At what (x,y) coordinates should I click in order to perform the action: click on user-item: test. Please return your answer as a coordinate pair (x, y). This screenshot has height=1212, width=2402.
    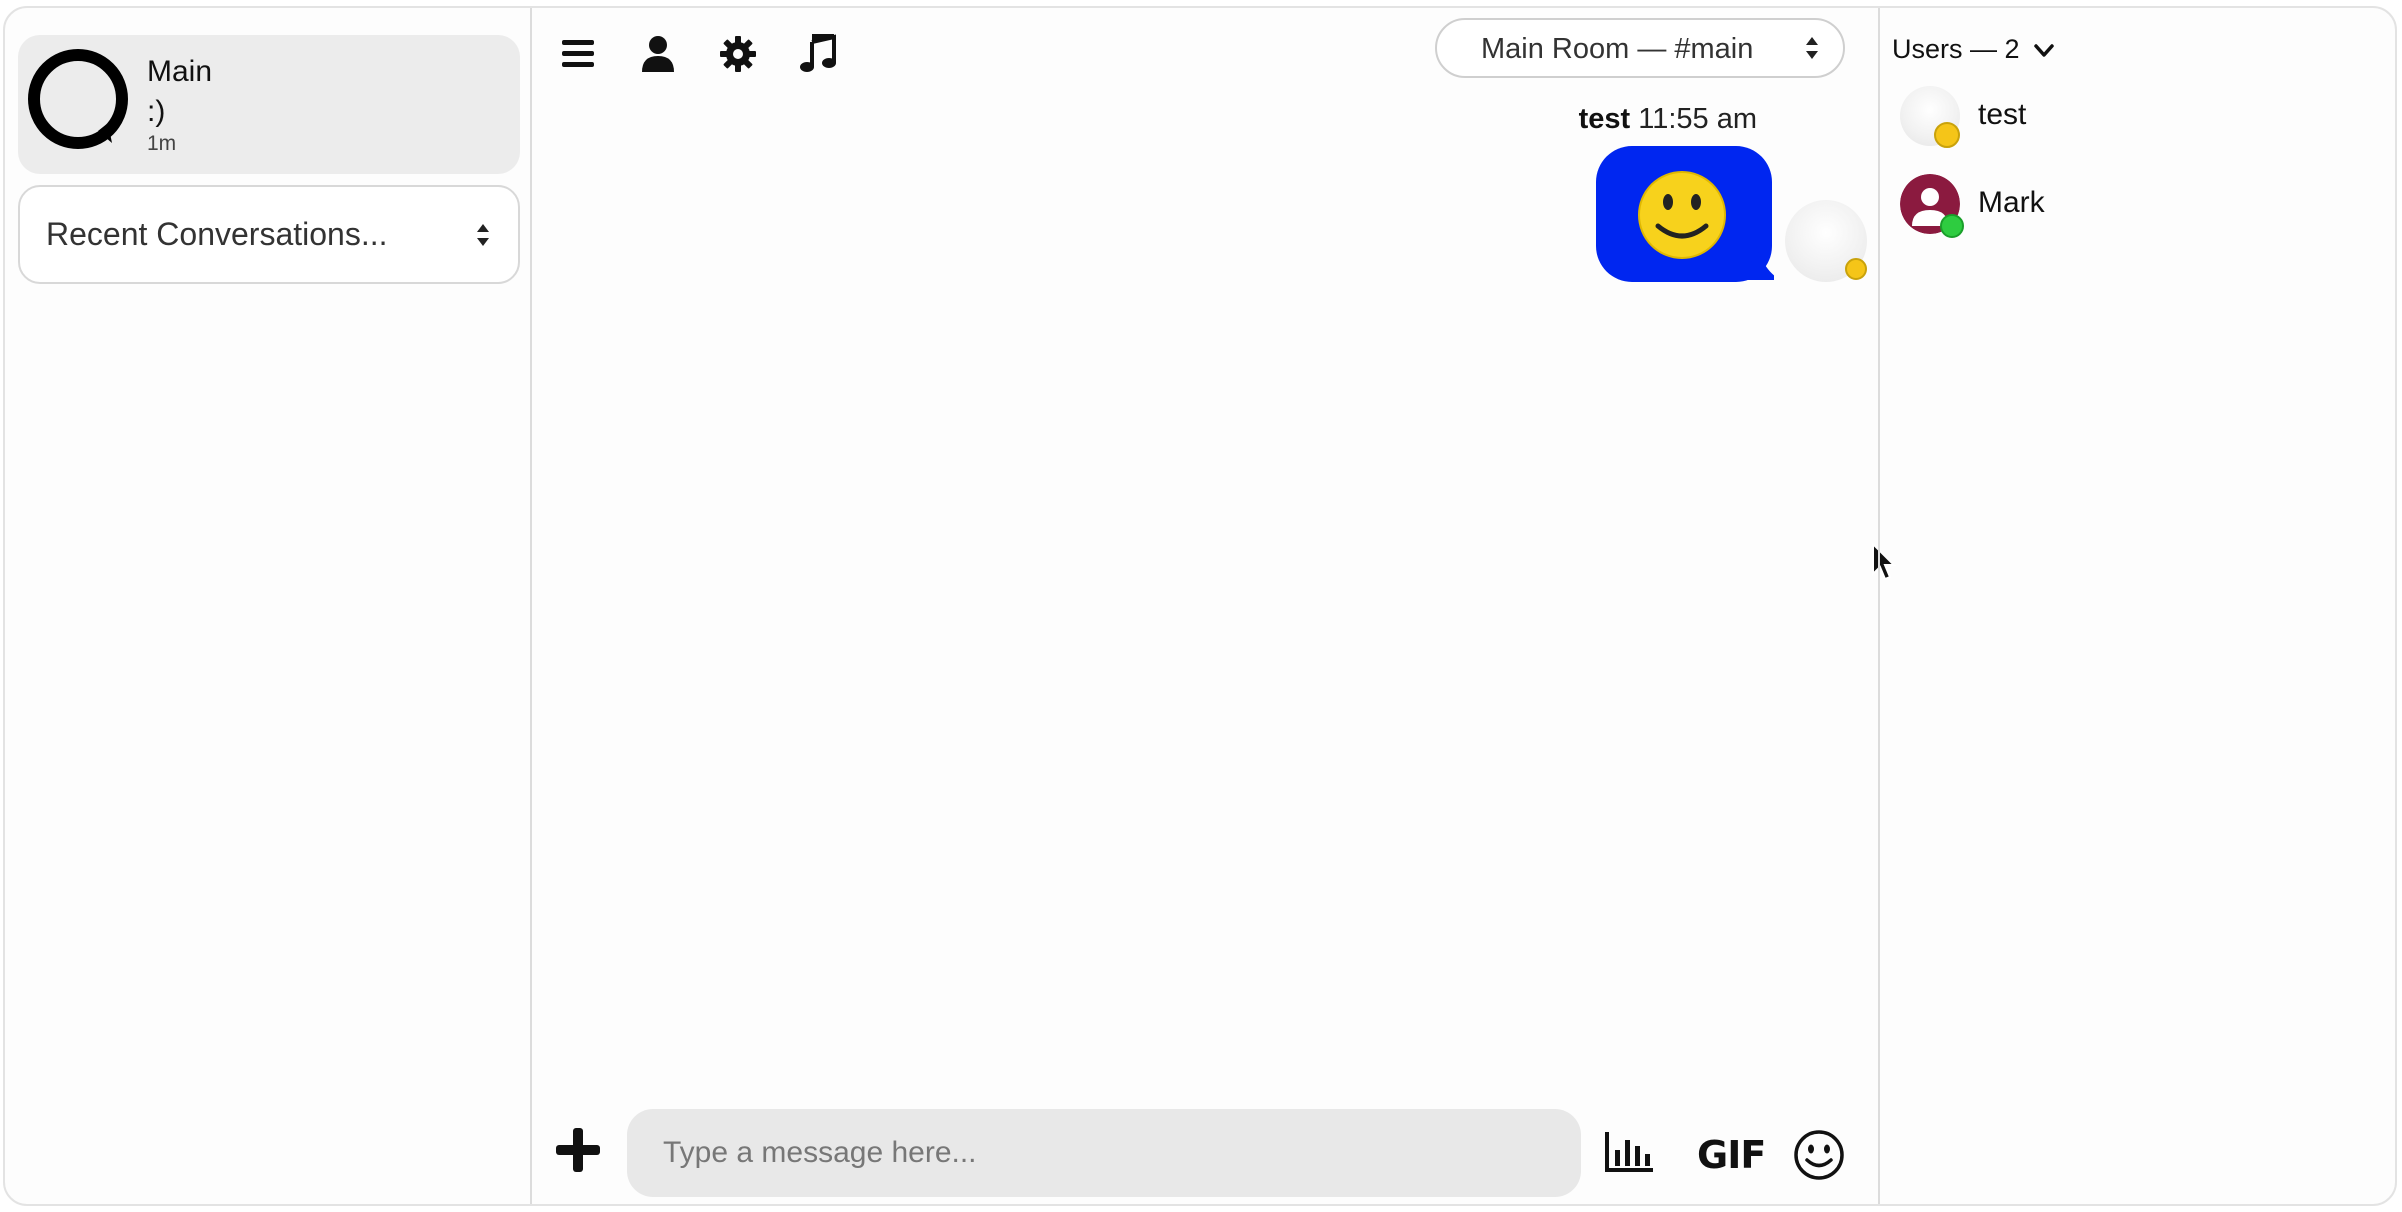
    Looking at the image, I should click on (2140, 118).